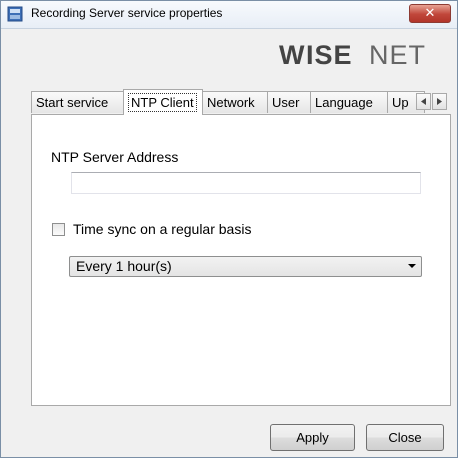 The width and height of the screenshot is (458, 458). What do you see at coordinates (15, 14) in the screenshot?
I see `app-icon` at bounding box center [15, 14].